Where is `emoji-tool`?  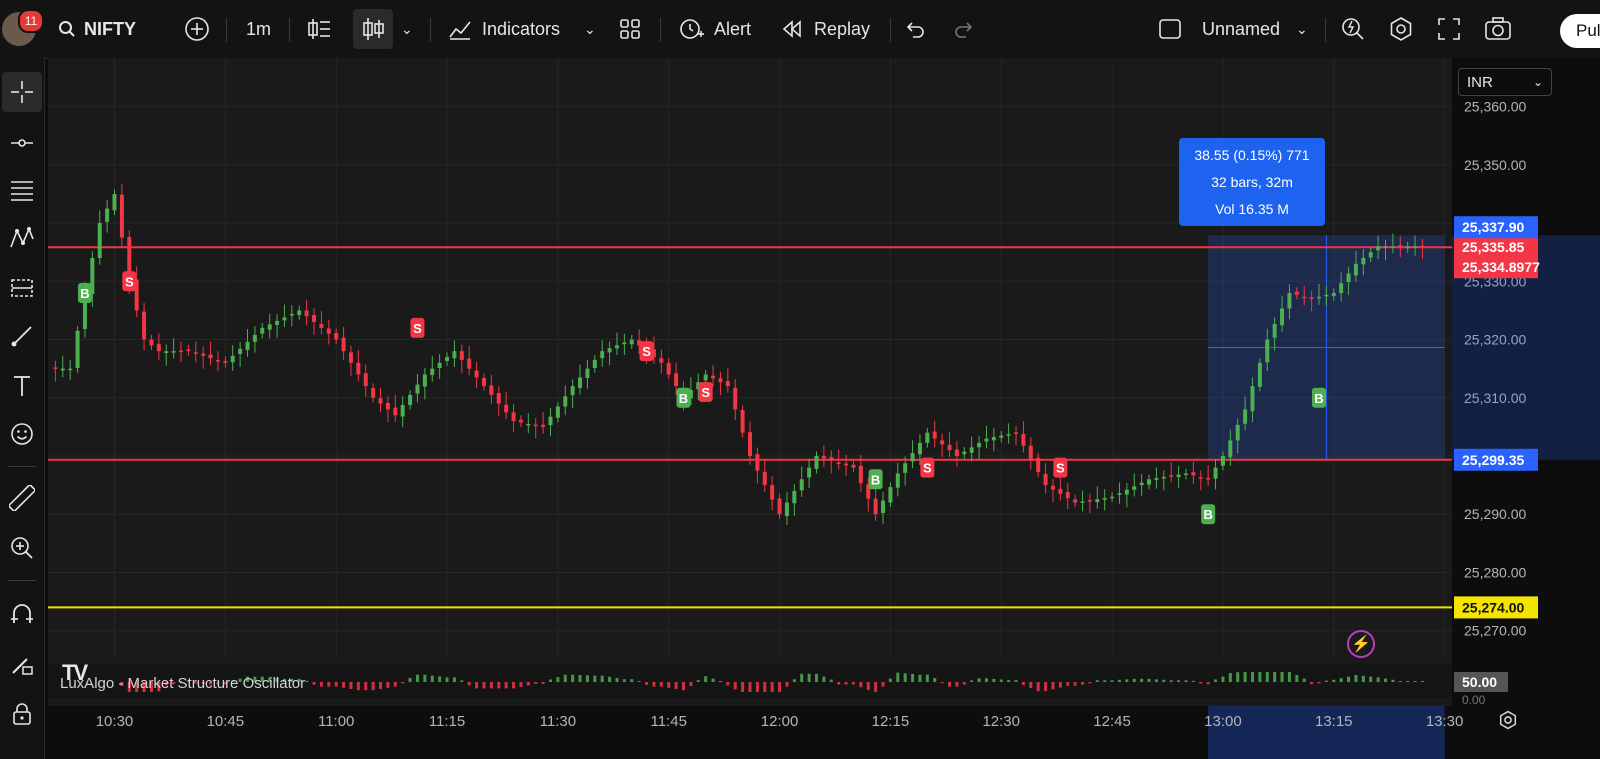 emoji-tool is located at coordinates (22, 434).